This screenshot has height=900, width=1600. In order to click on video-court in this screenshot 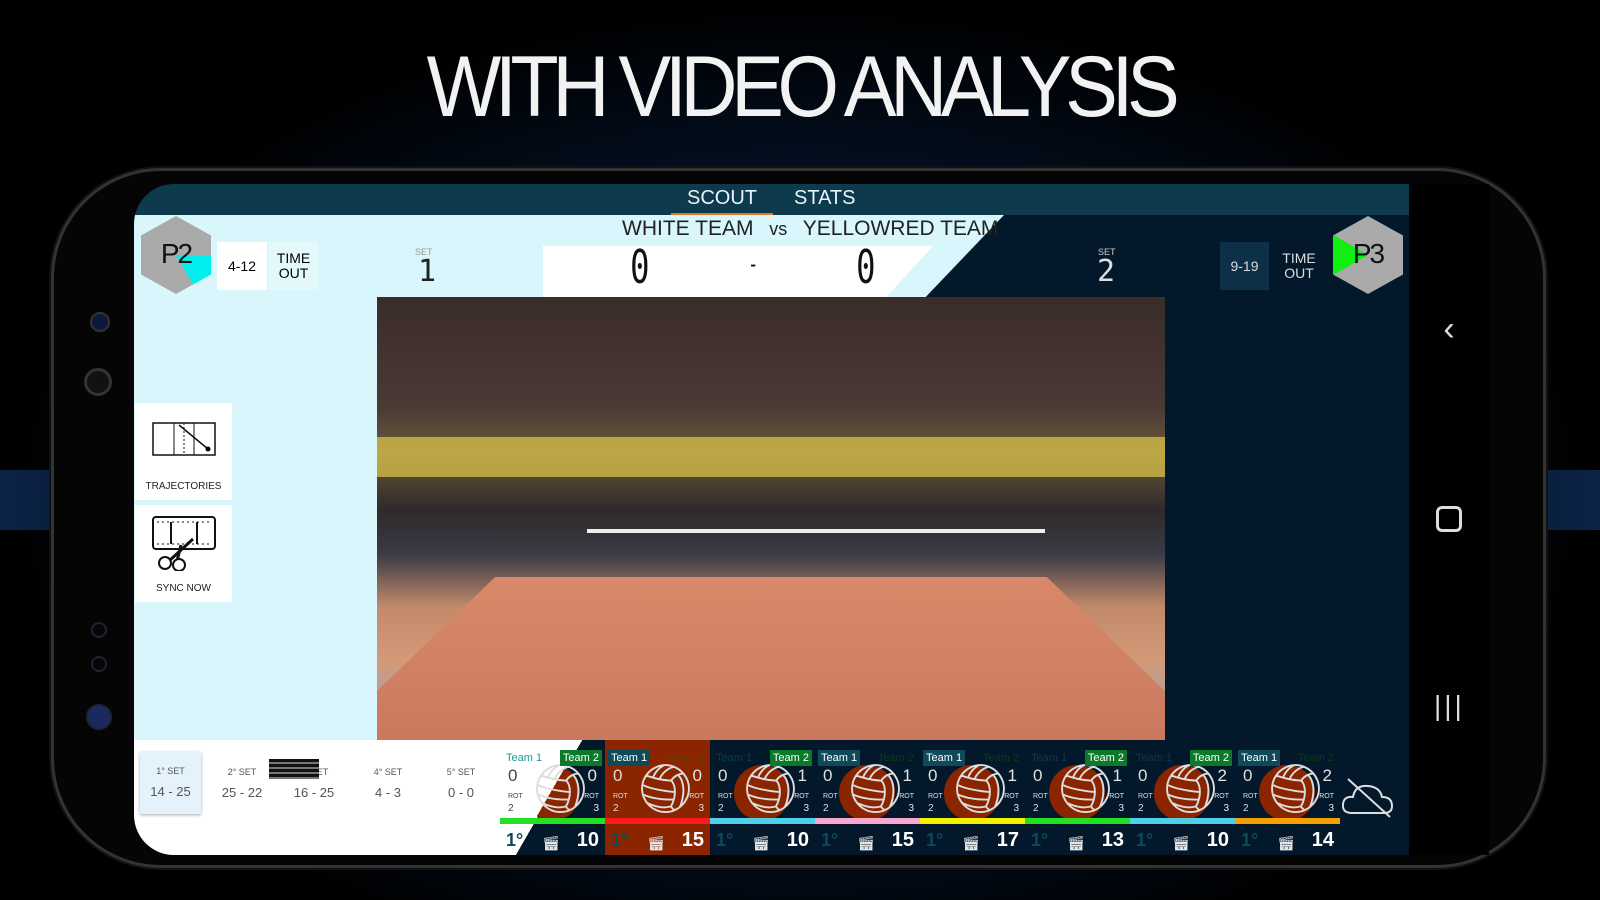, I will do `click(771, 658)`.